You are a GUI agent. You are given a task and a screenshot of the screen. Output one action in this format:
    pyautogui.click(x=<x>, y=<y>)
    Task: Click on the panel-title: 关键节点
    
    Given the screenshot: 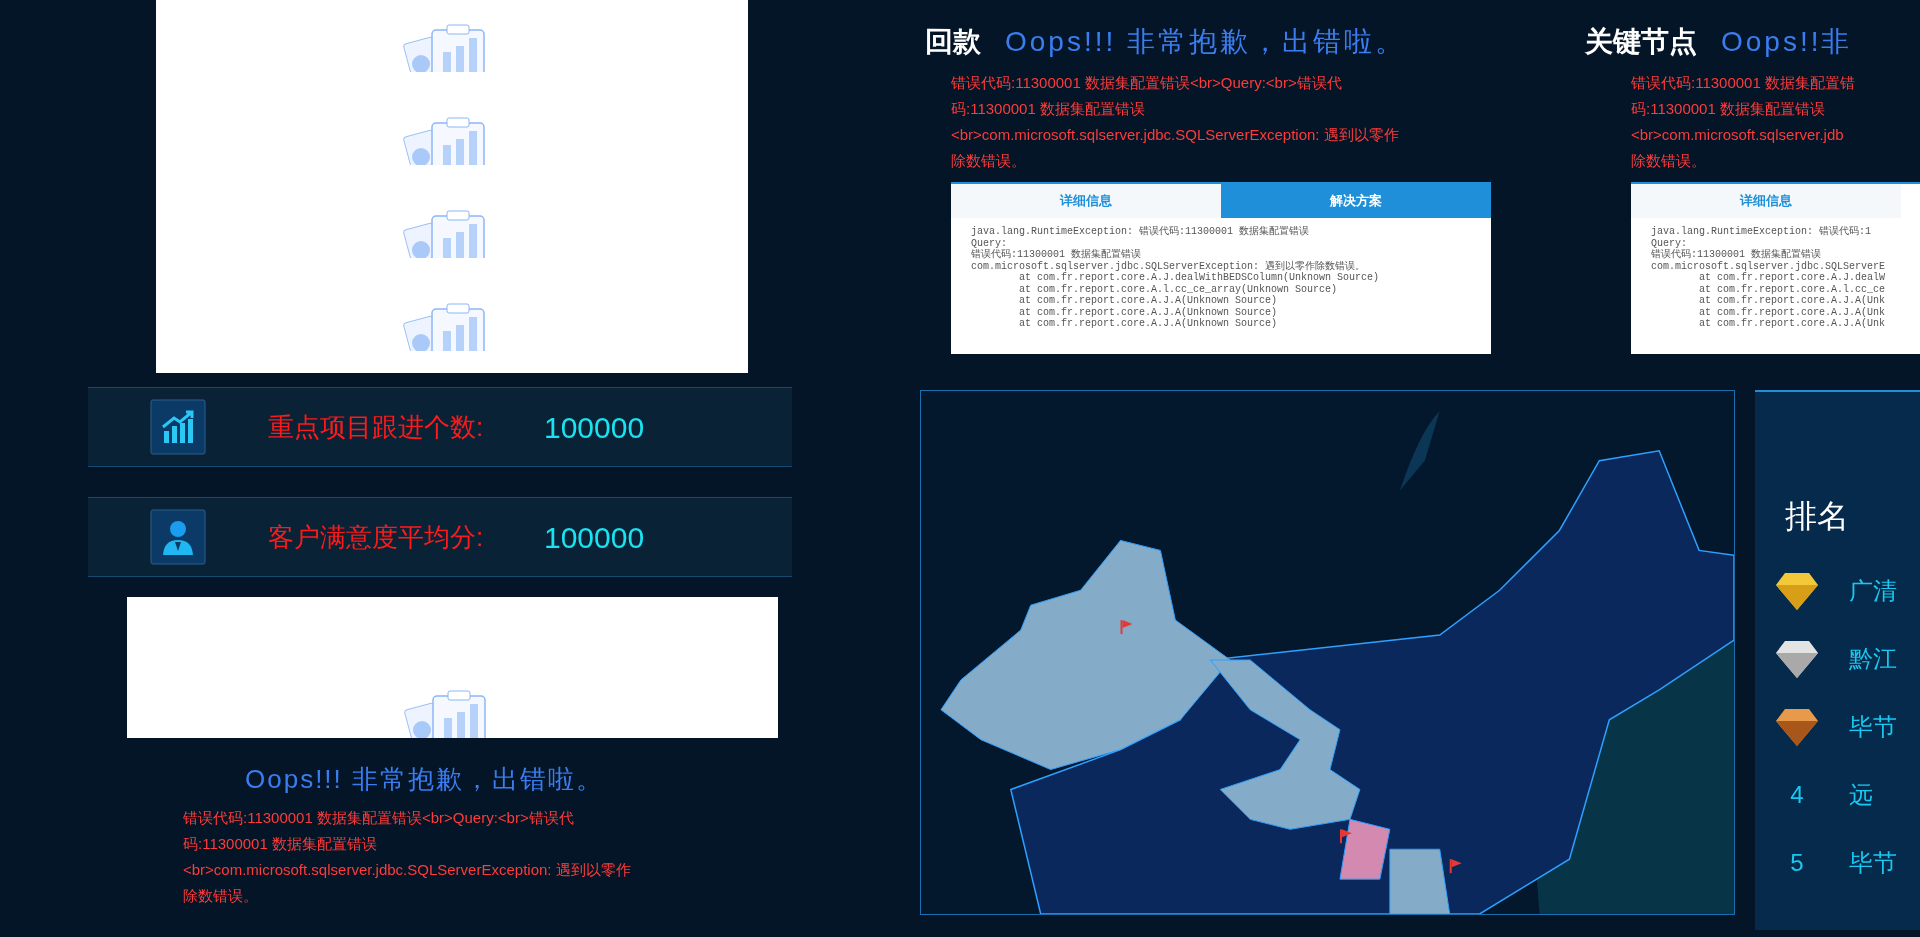 What is the action you would take?
    pyautogui.click(x=1641, y=42)
    